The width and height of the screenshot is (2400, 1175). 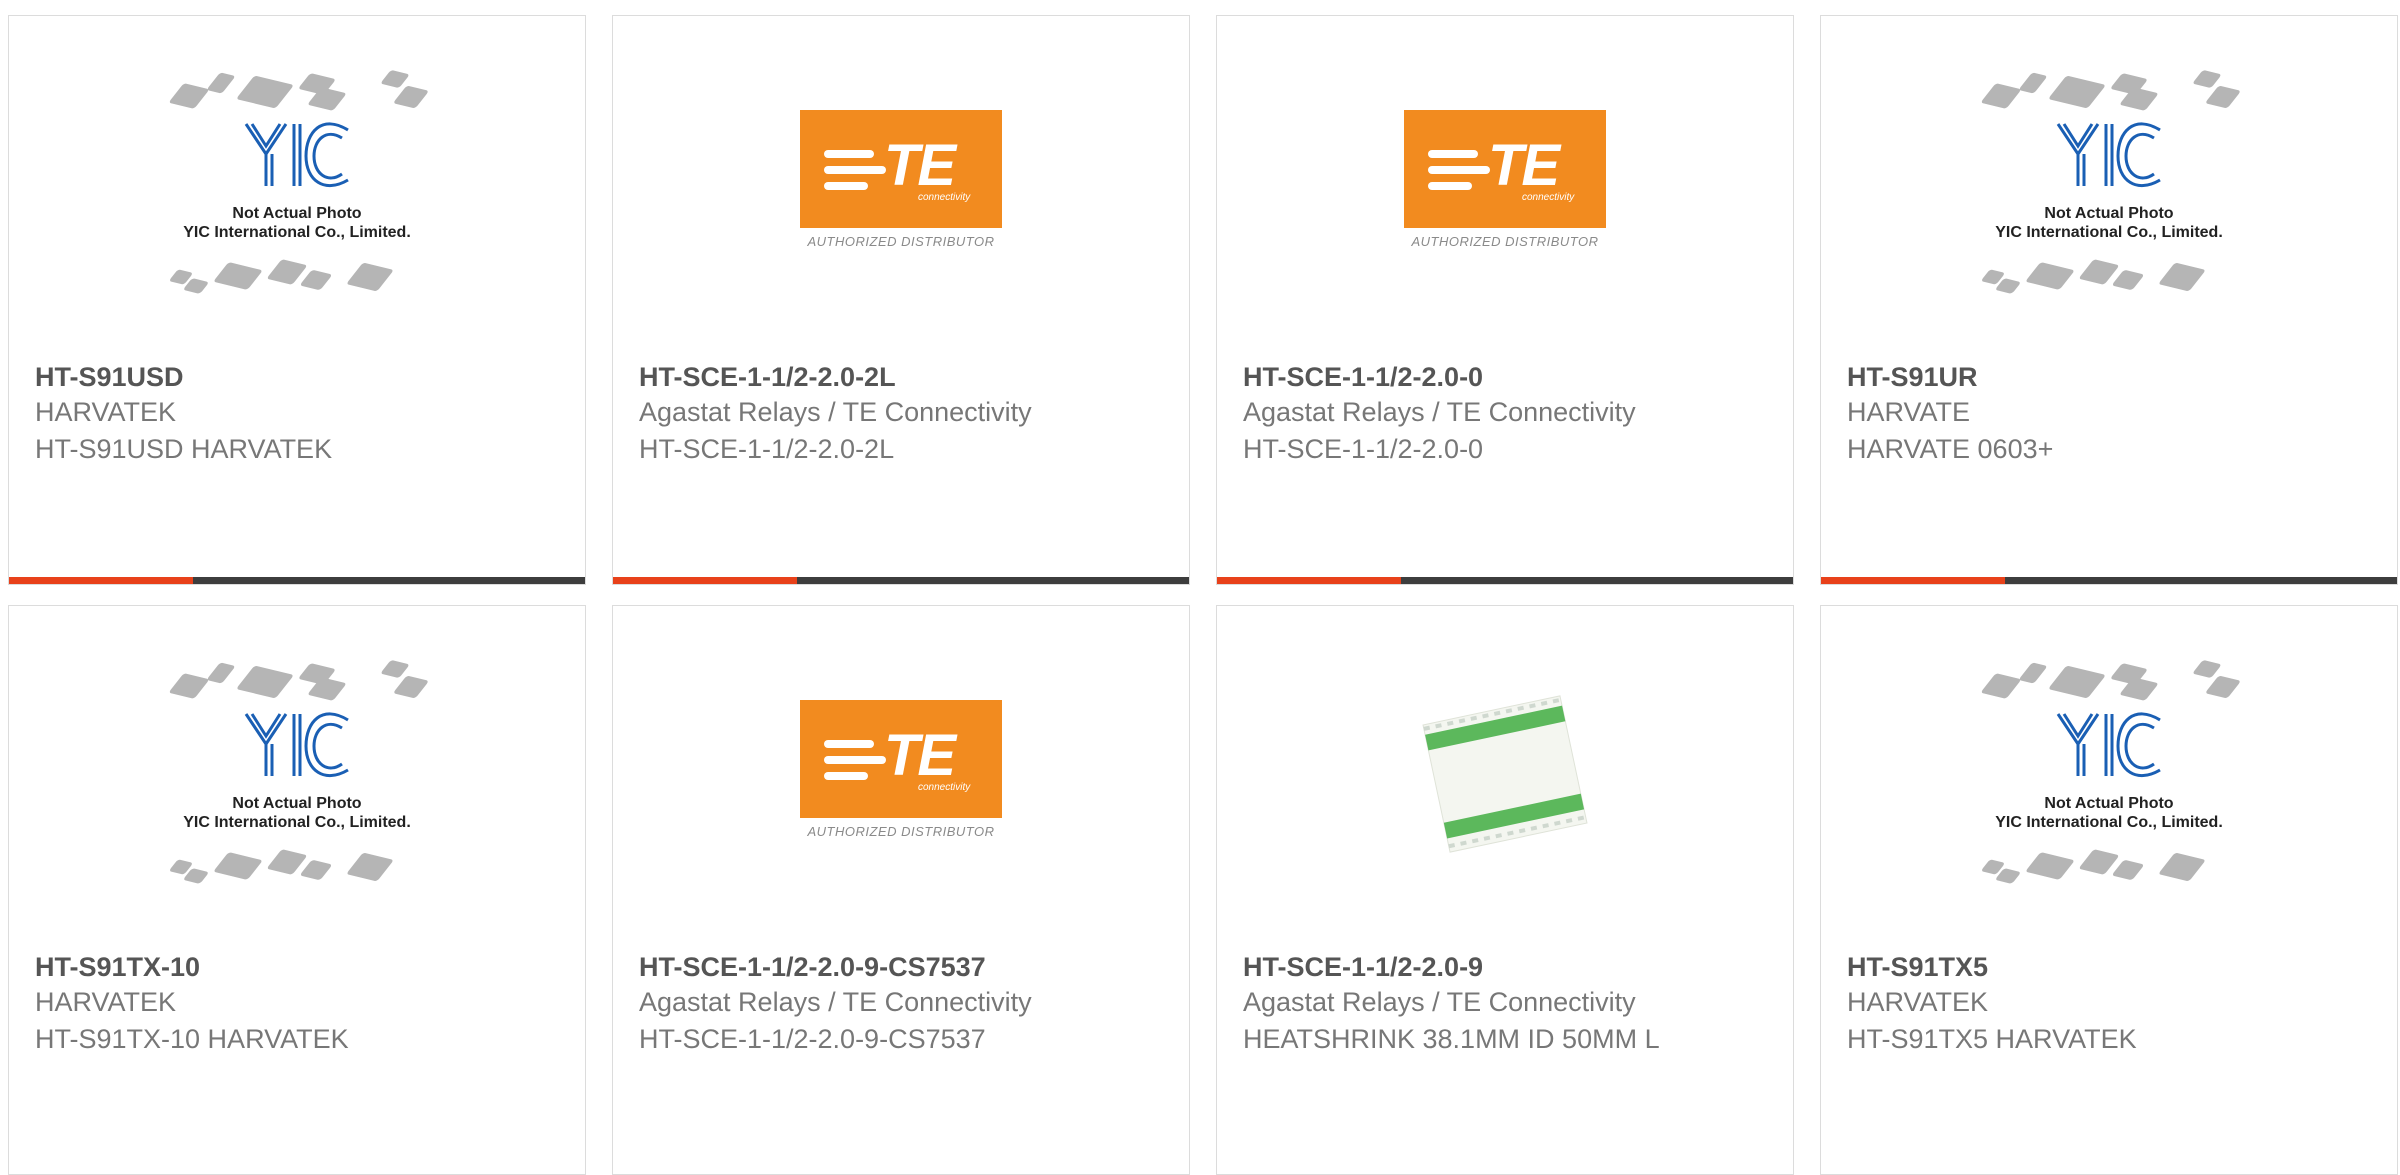 I want to click on product-description: HT-S91TX-10 HARVATEK, so click(x=192, y=1039).